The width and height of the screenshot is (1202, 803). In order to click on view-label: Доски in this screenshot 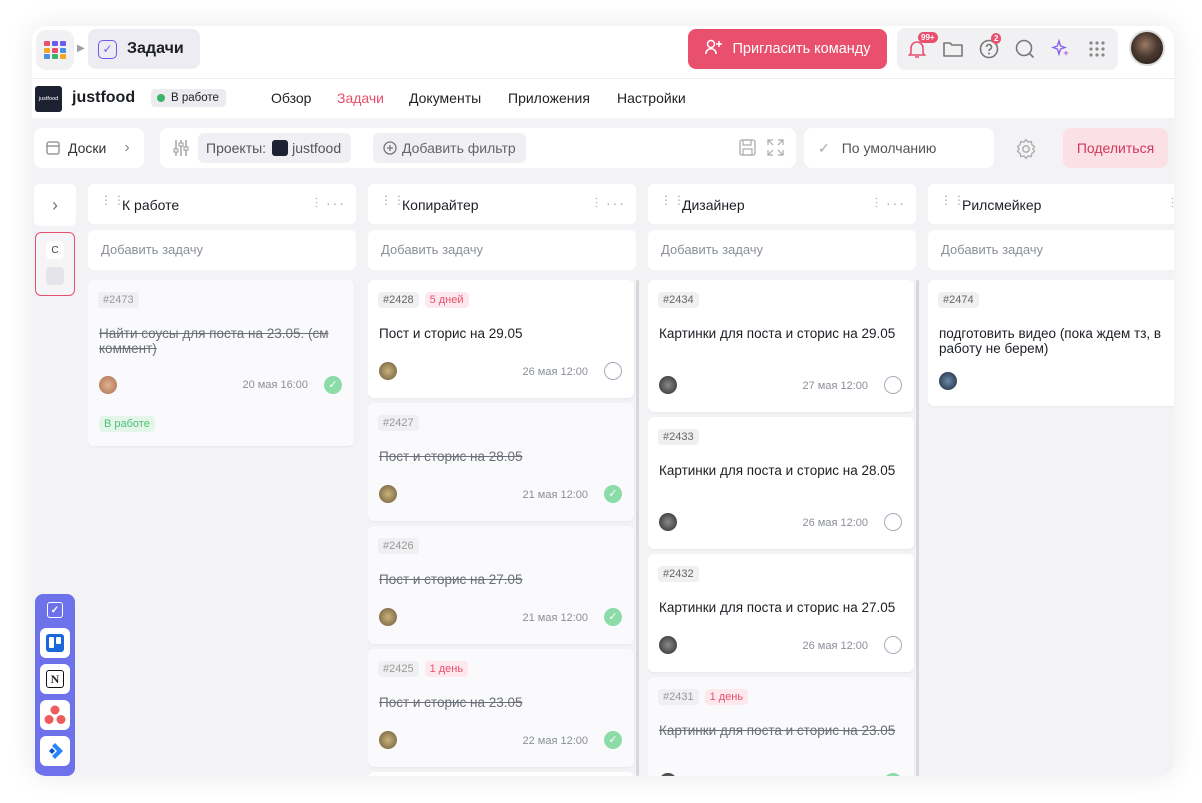, I will do `click(87, 148)`.